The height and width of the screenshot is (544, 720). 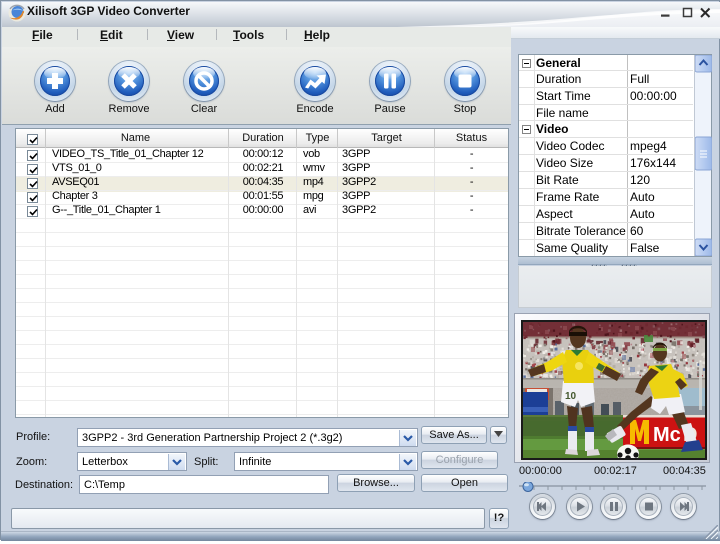 I want to click on svg-text: 10, so click(x=571, y=396).